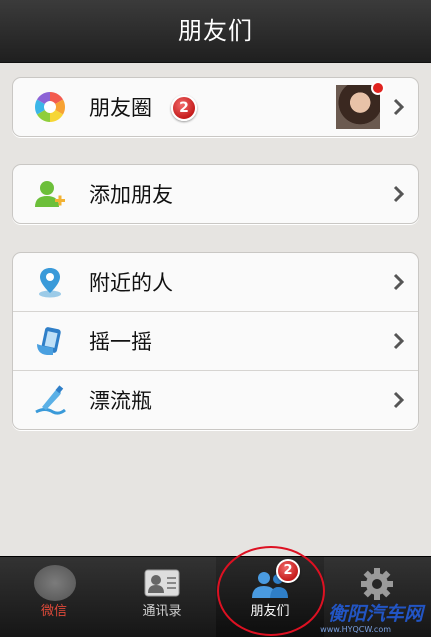 The width and height of the screenshot is (431, 637). I want to click on title-bar: 朋友们, so click(215, 31).